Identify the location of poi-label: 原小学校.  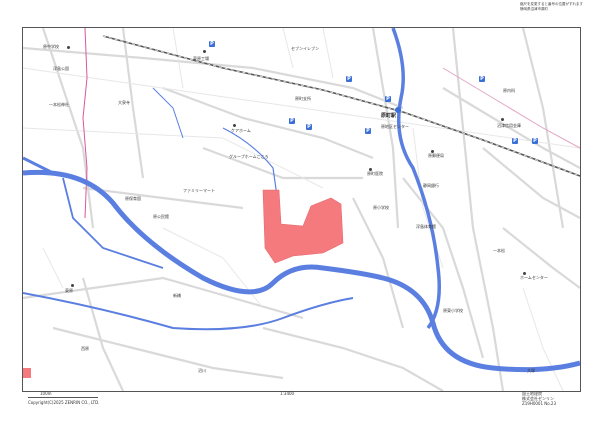
(381, 207).